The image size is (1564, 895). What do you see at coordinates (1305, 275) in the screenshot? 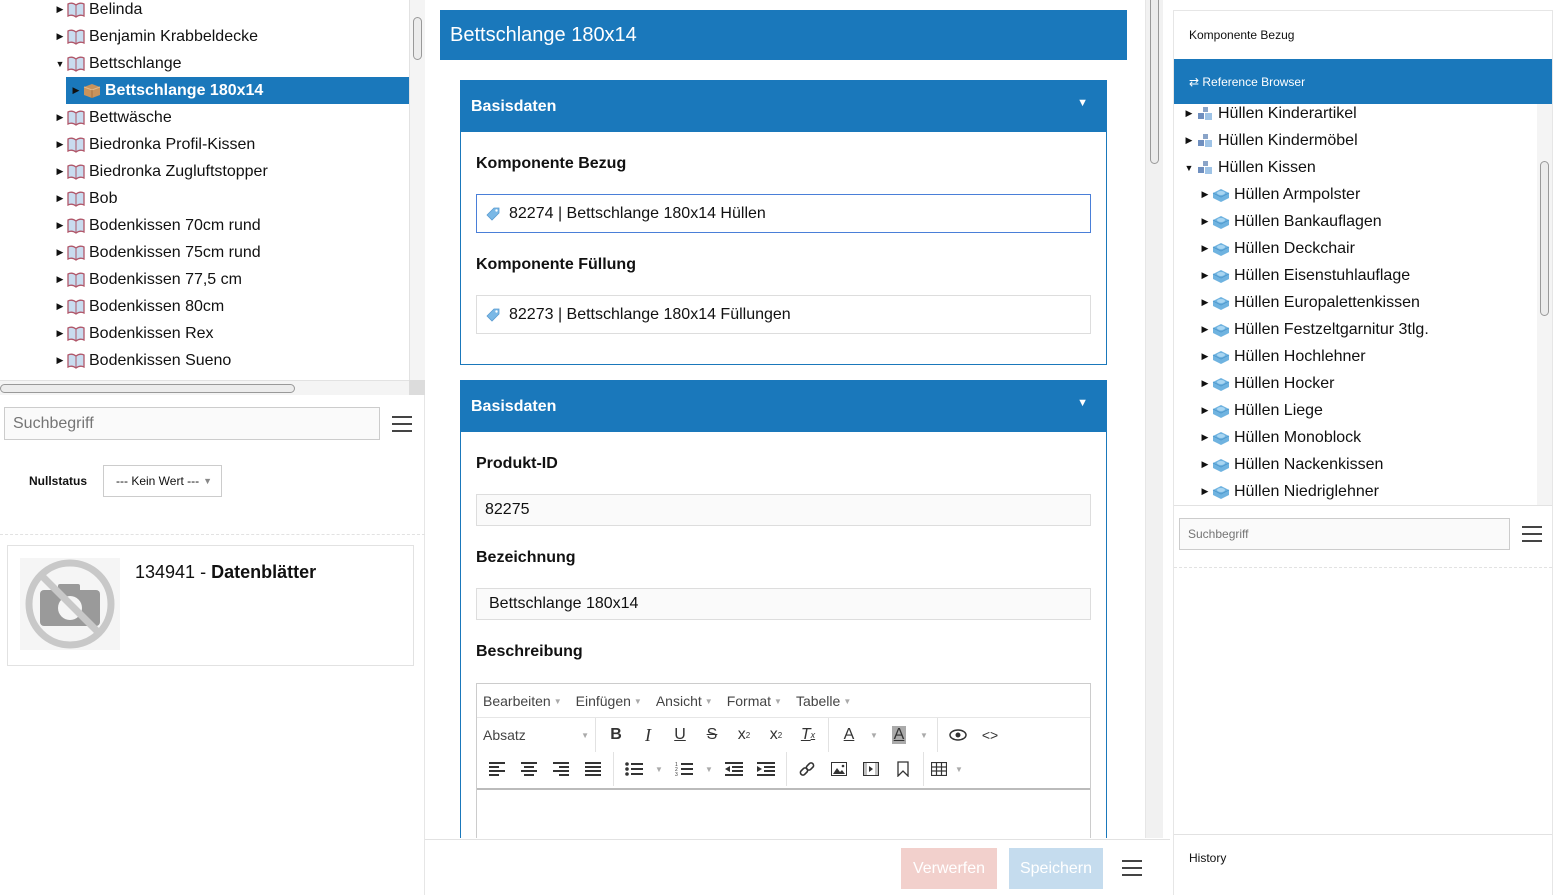
I see `reference-tree-node: ▶ Hüllen Eisenstuhlauflage` at bounding box center [1305, 275].